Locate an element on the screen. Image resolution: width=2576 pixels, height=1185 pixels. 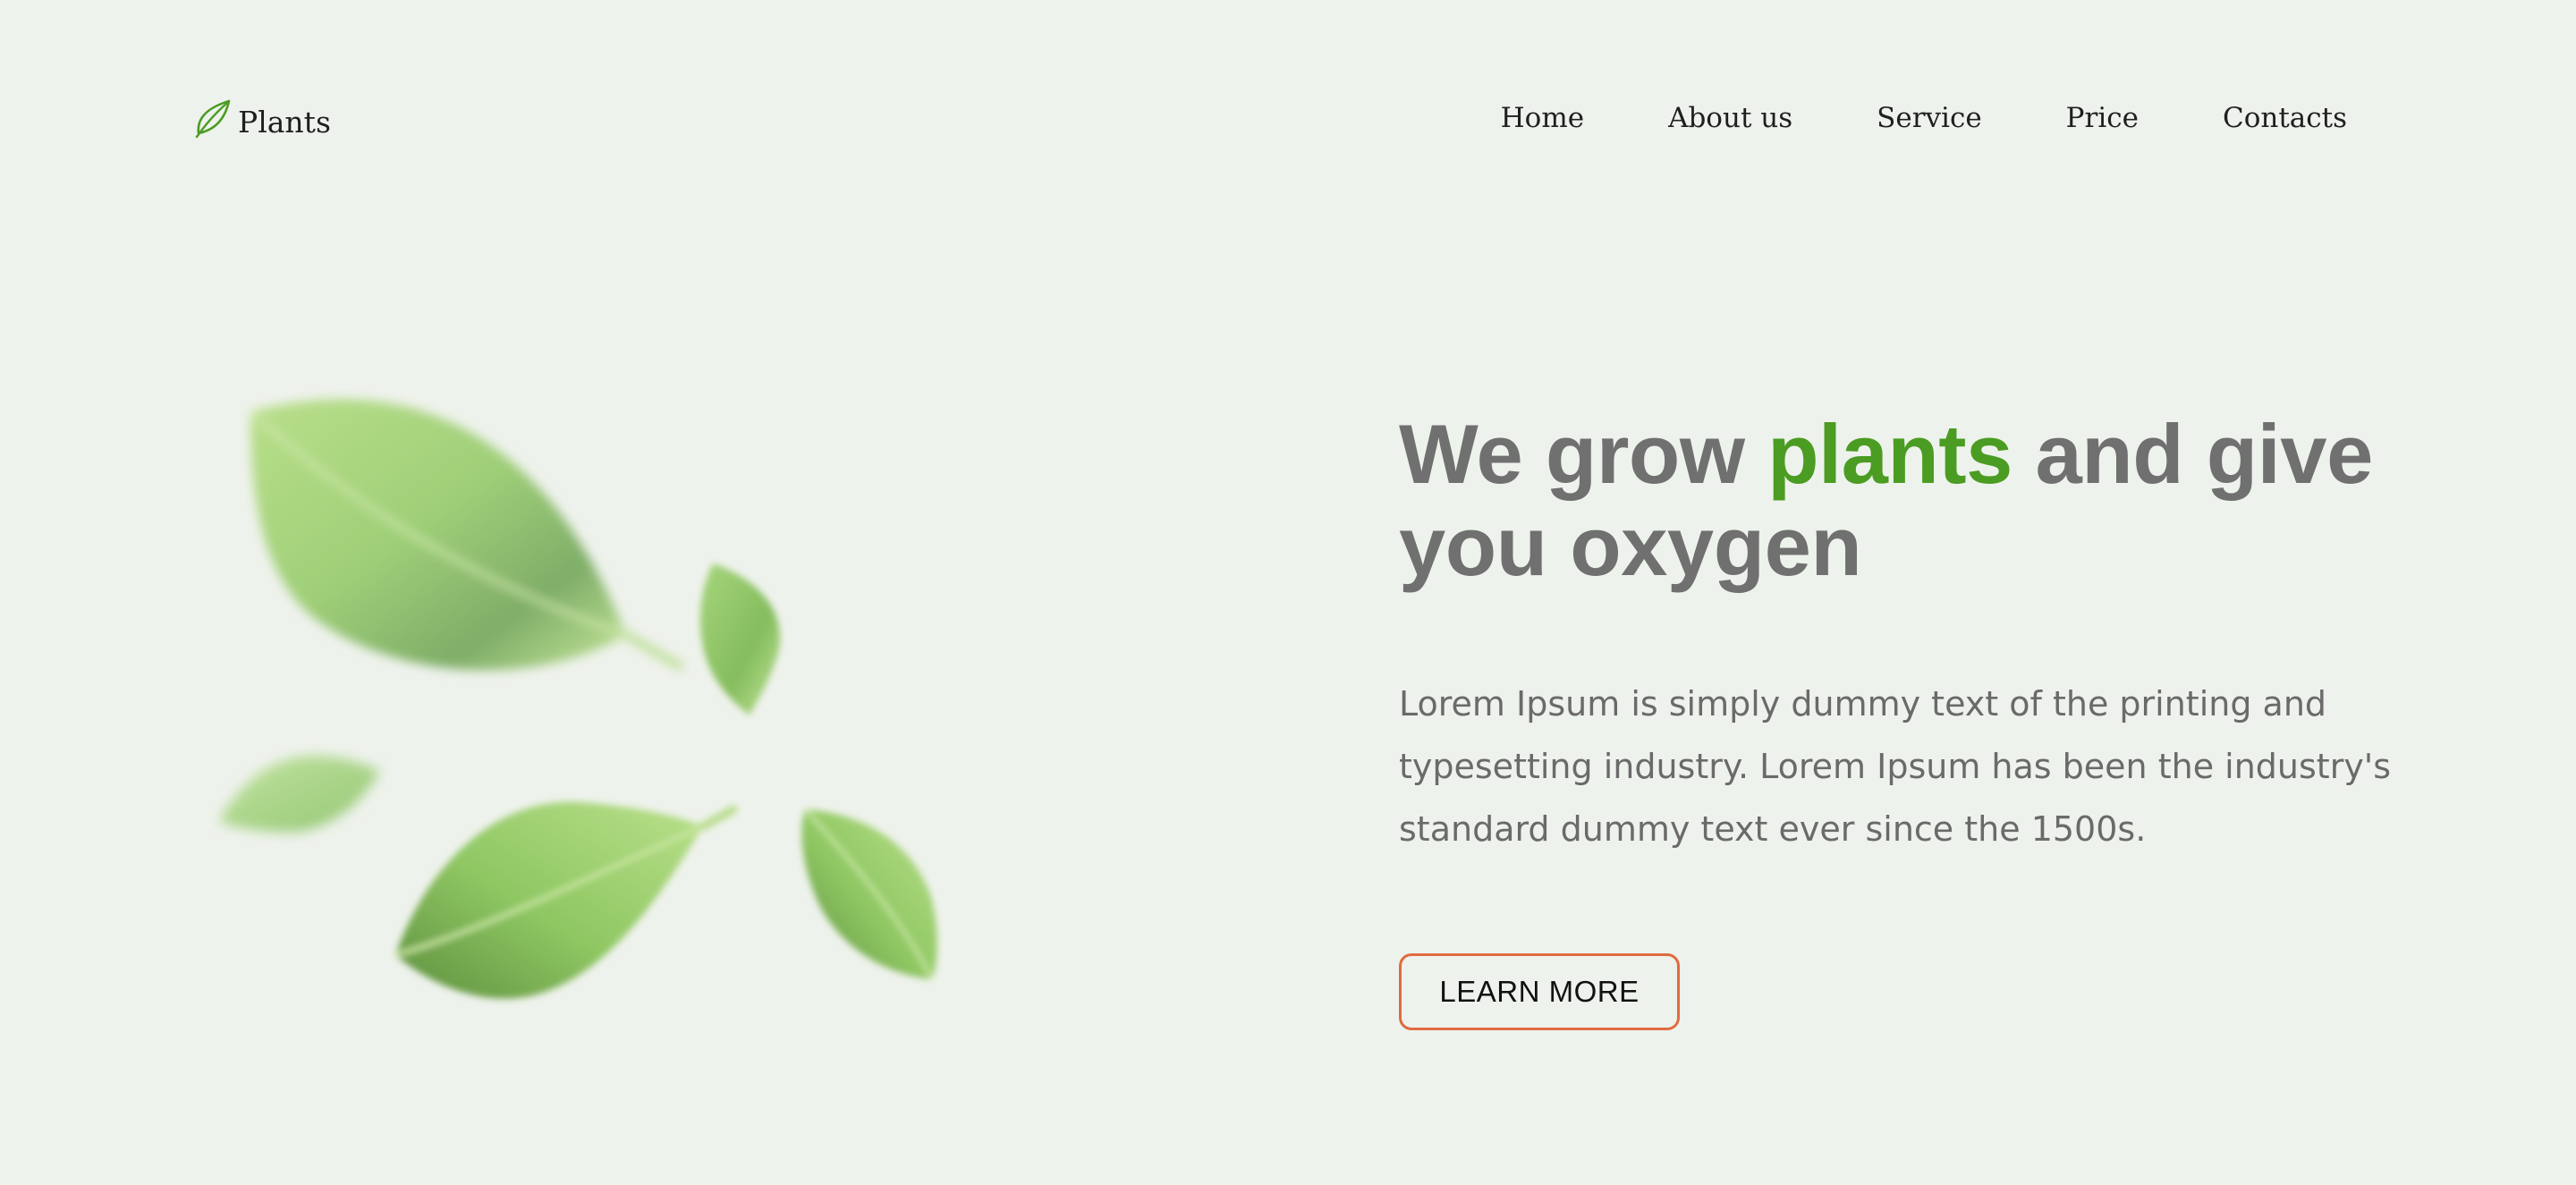
nav-item-contacts: Contacts is located at coordinates (2285, 118).